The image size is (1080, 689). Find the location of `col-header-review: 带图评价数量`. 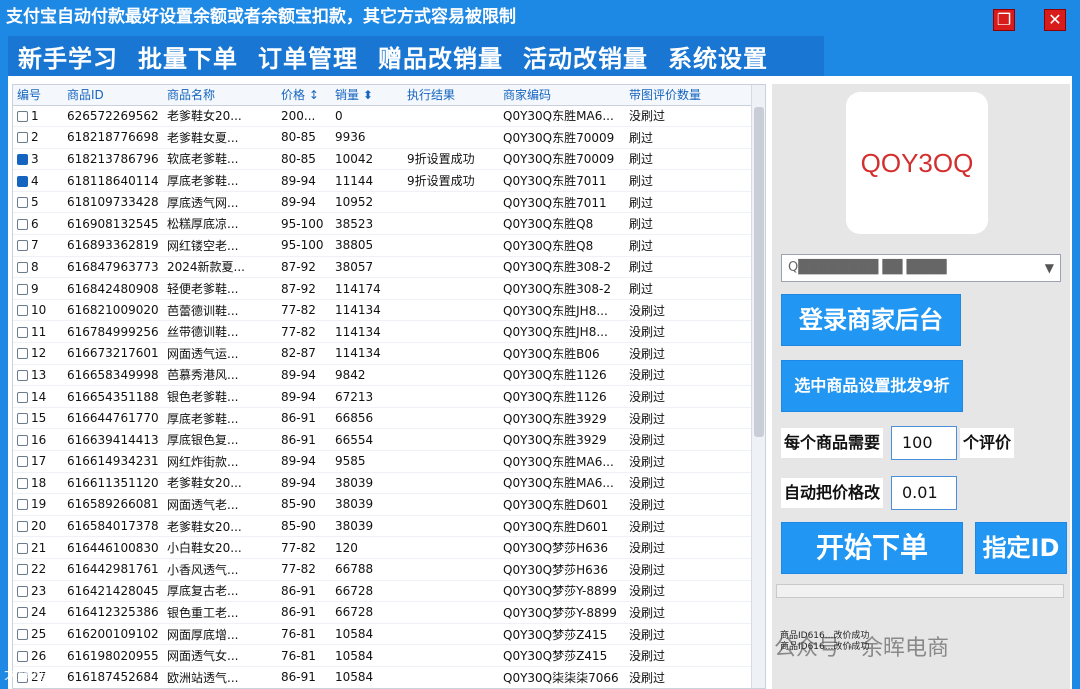

col-header-review: 带图评价数量 is located at coordinates (689, 95).